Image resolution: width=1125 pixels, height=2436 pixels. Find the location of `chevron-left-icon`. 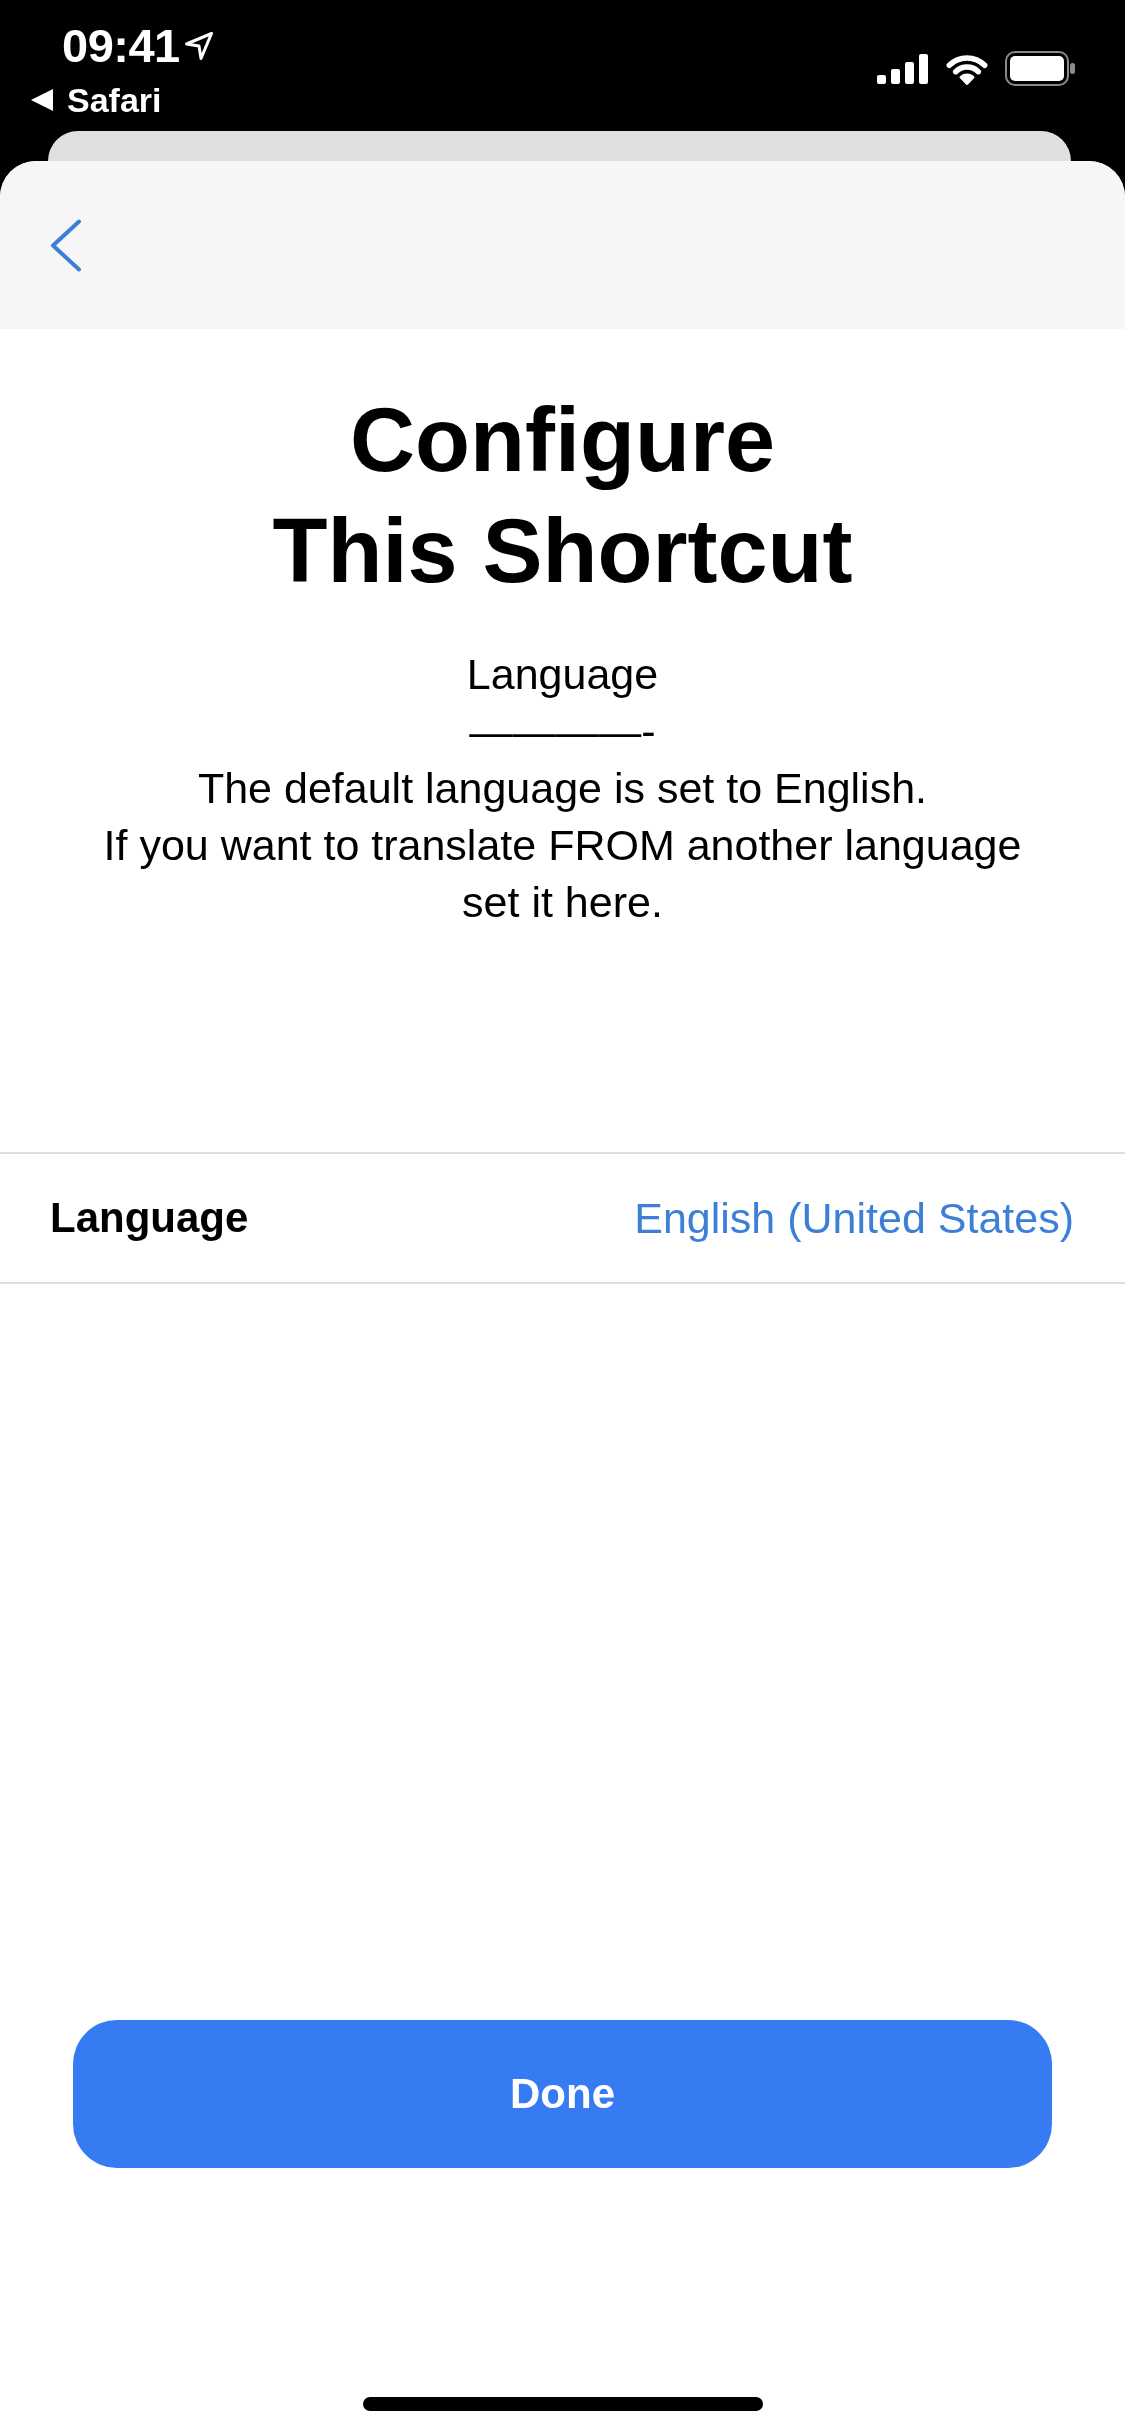

chevron-left-icon is located at coordinates (66, 245).